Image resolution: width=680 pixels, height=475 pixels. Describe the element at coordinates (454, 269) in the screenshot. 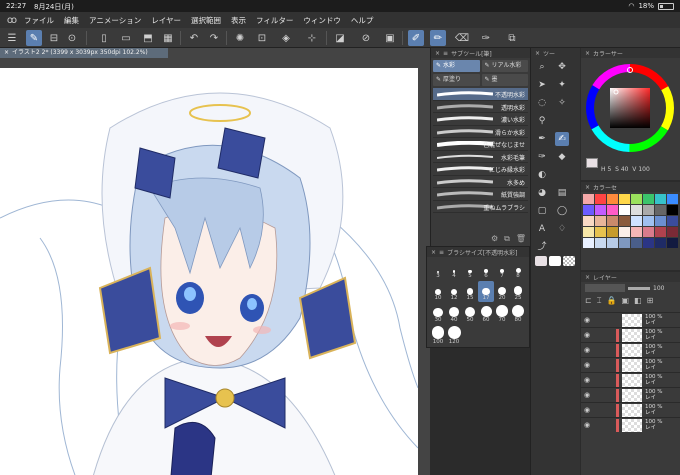

I see `brush-size-option: 4` at that location.